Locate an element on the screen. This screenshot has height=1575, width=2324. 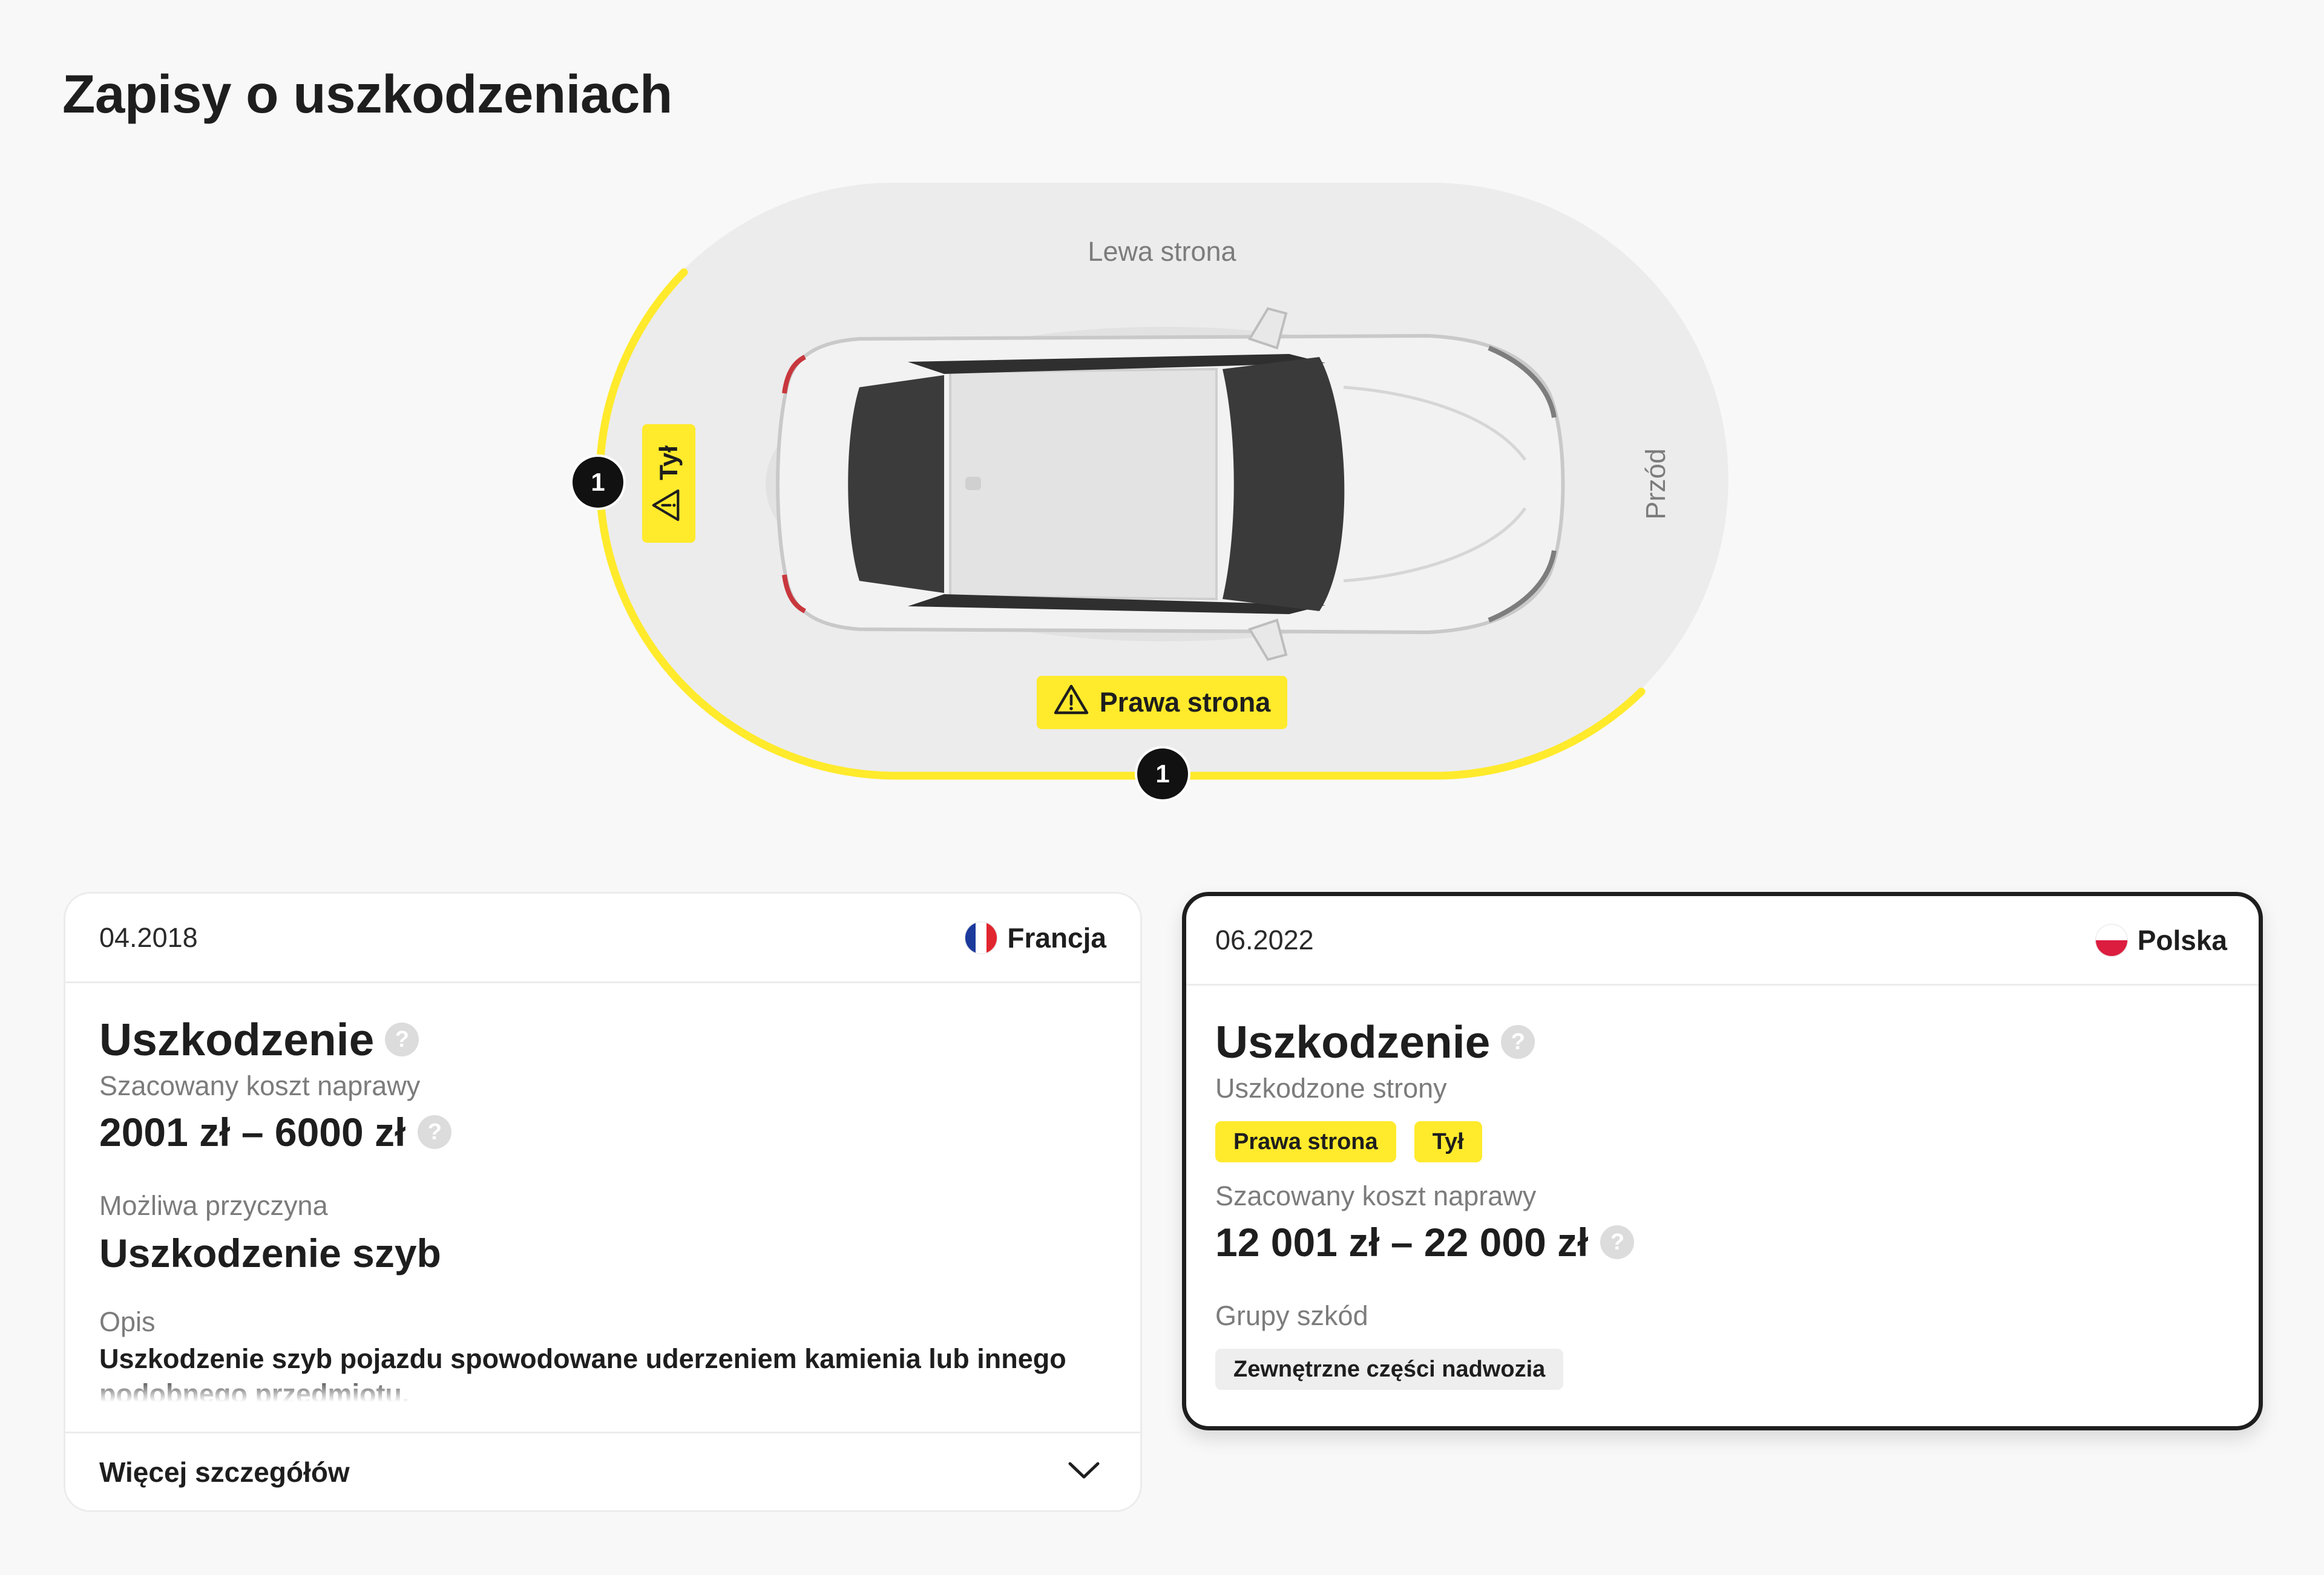
cost-value: 2001 zł – 6000 zł is located at coordinates (252, 1132).